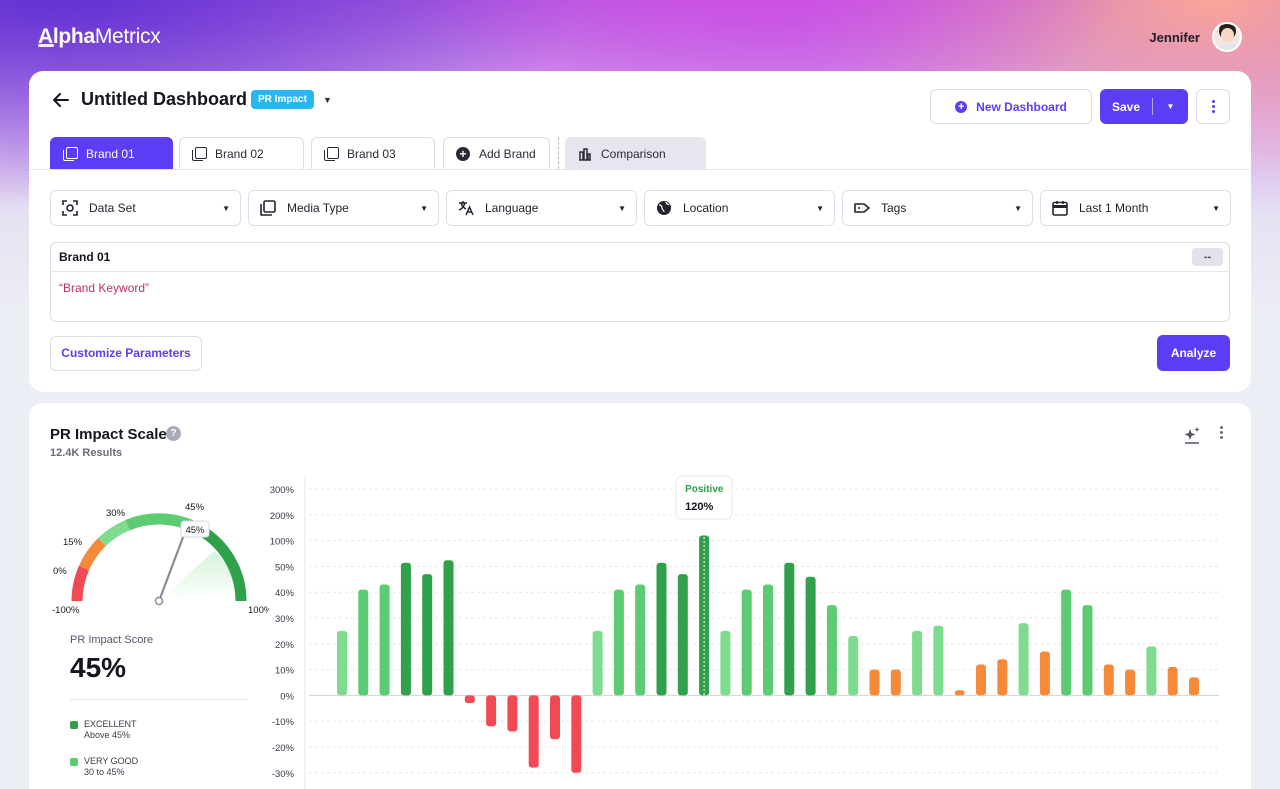  Describe the element at coordinates (103, 730) in the screenshot. I see `legend-excellent: EXCELLENT Above 45%` at that location.